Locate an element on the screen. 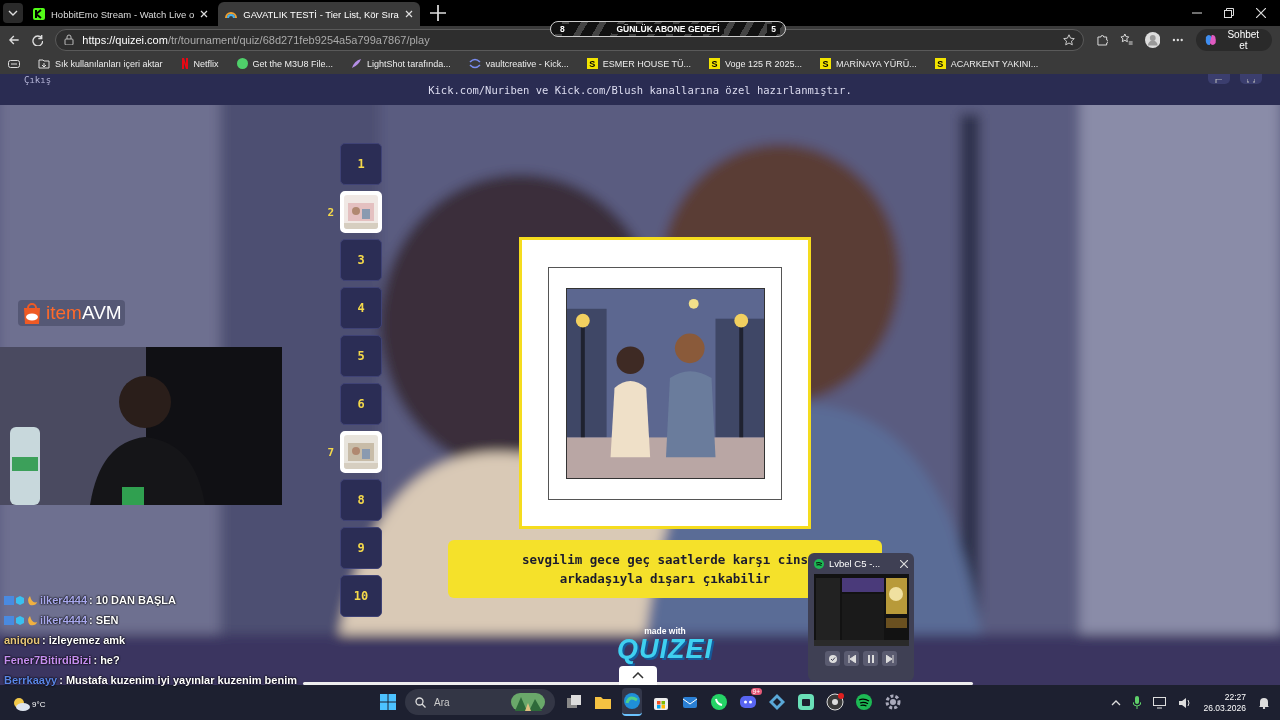 This screenshot has width=1280, height=720. goal-target: 5 is located at coordinates (773, 29).